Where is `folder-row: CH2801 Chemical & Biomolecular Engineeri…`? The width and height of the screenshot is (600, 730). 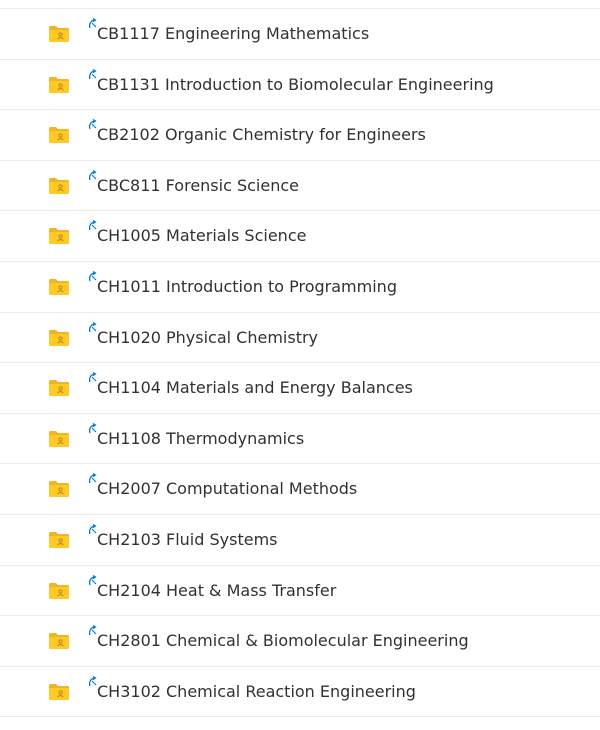 folder-row: CH2801 Chemical & Biomolecular Engineeri… is located at coordinates (300, 641).